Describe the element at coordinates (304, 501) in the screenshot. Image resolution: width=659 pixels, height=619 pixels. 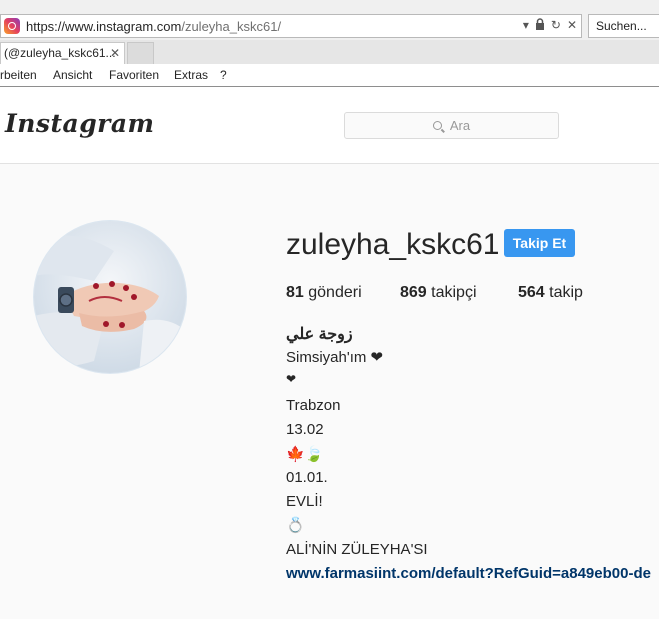
I see `bio-line: EVLİ!` at that location.